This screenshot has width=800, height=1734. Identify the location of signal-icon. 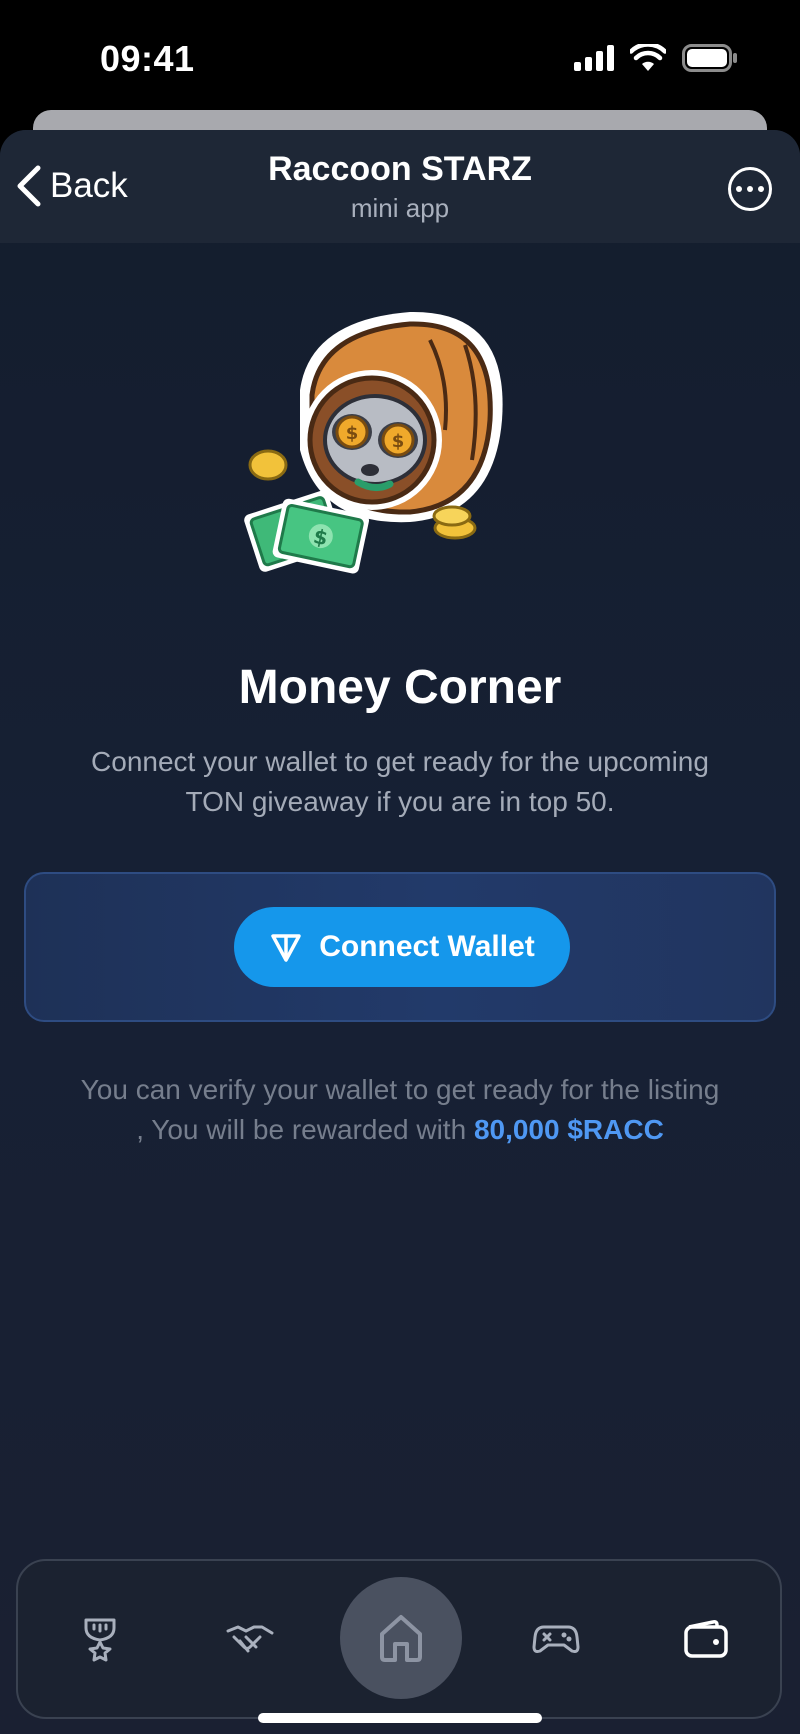
(594, 58).